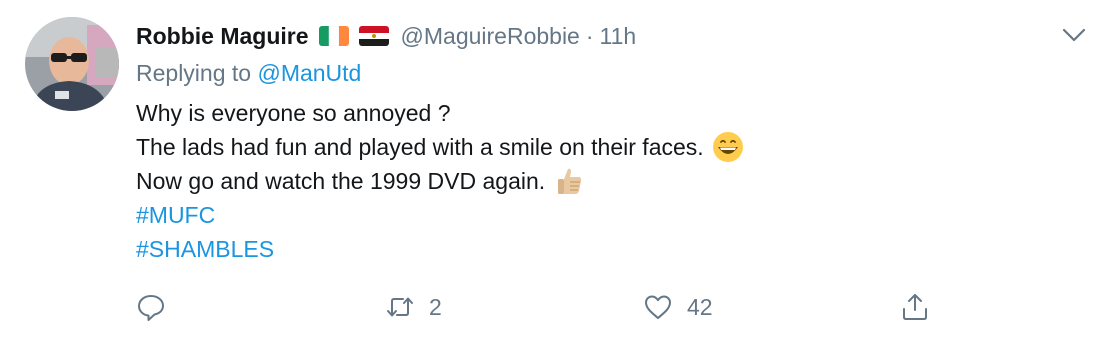 This screenshot has height=339, width=1117. I want to click on replying-to: Replying to @ManUtd, so click(248, 73).